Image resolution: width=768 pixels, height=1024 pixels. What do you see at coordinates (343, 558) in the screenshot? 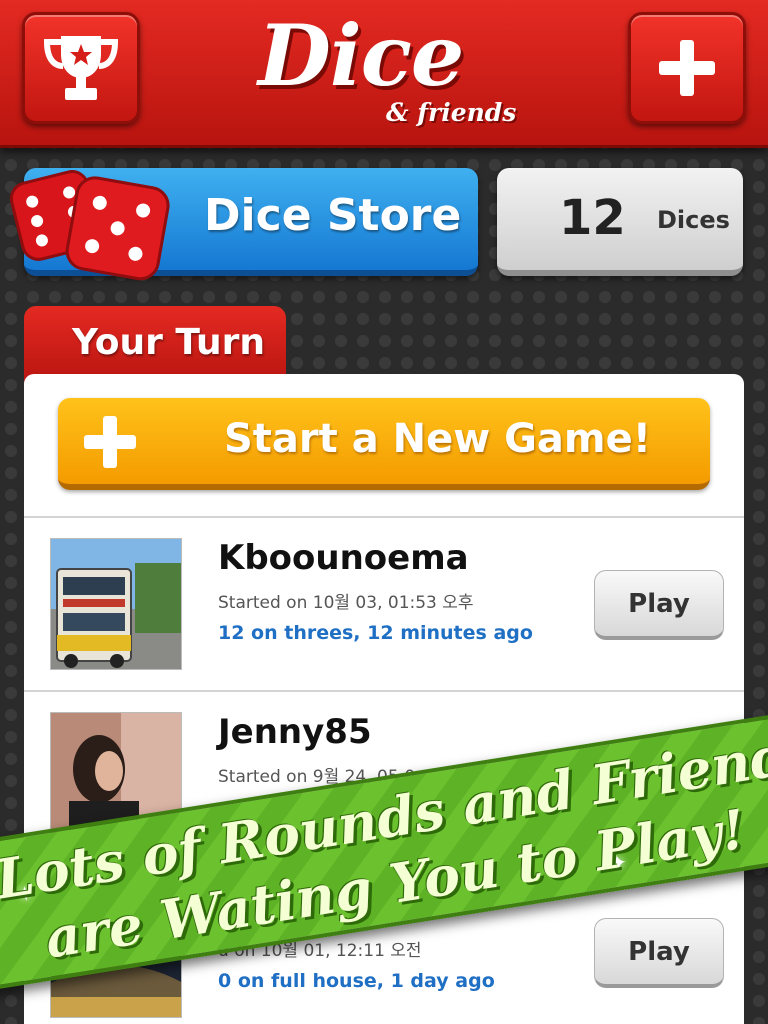
I see `opponent-name: Kboounoema` at bounding box center [343, 558].